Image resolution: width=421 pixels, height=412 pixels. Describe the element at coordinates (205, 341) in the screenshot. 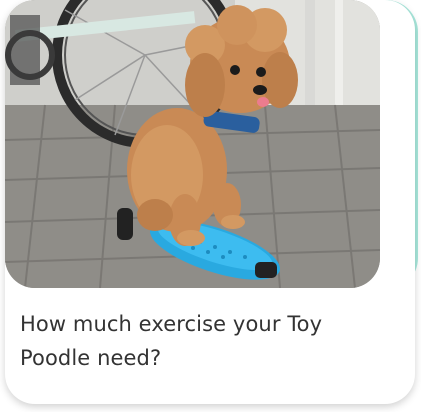

I see `article-title: How much exercise your Toy Poodle need?` at that location.